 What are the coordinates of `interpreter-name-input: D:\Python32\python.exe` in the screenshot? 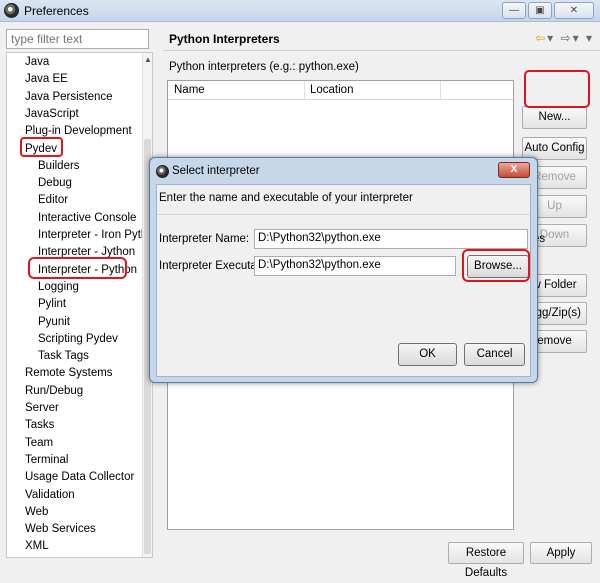 It's located at (391, 239).